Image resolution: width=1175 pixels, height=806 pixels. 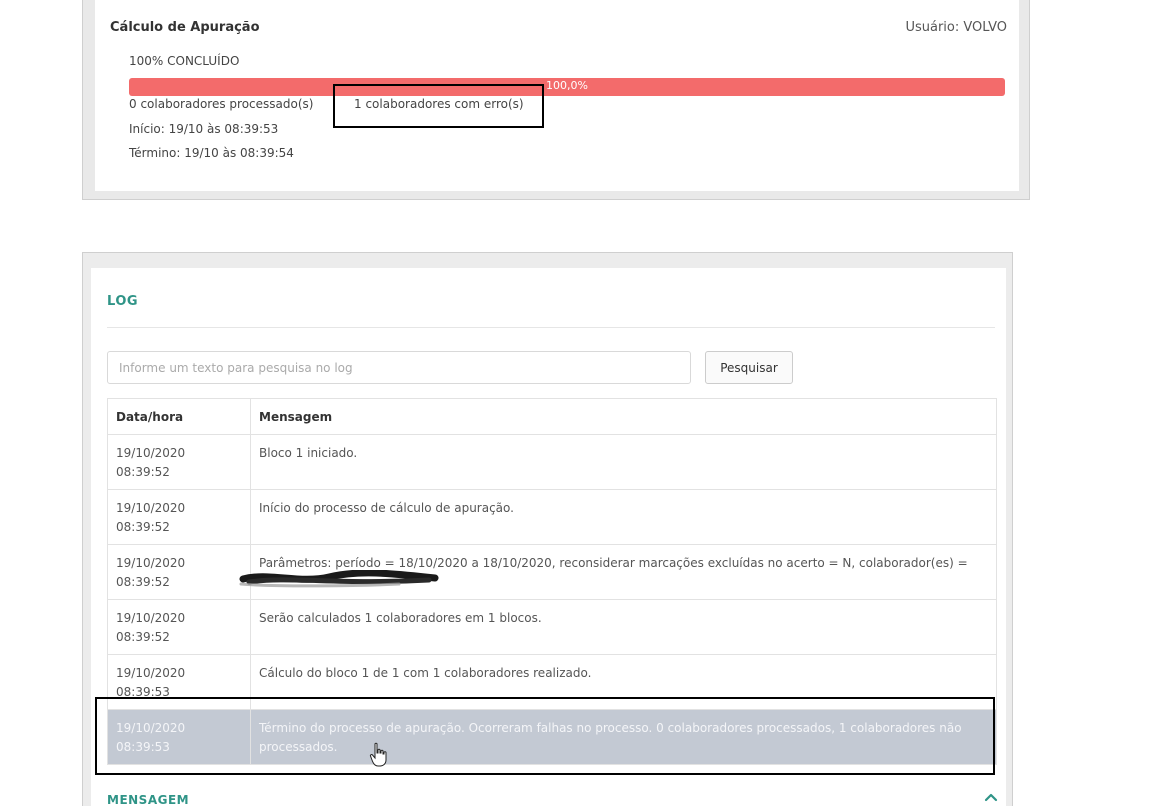 I want to click on annotation-box-errors, so click(x=438, y=106).